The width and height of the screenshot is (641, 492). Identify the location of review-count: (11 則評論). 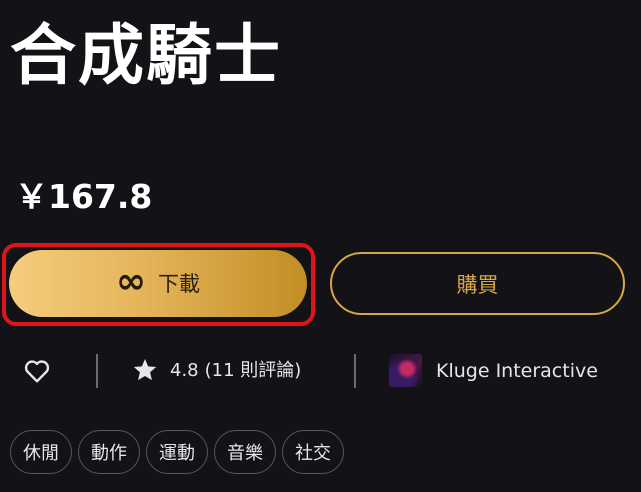
(253, 370).